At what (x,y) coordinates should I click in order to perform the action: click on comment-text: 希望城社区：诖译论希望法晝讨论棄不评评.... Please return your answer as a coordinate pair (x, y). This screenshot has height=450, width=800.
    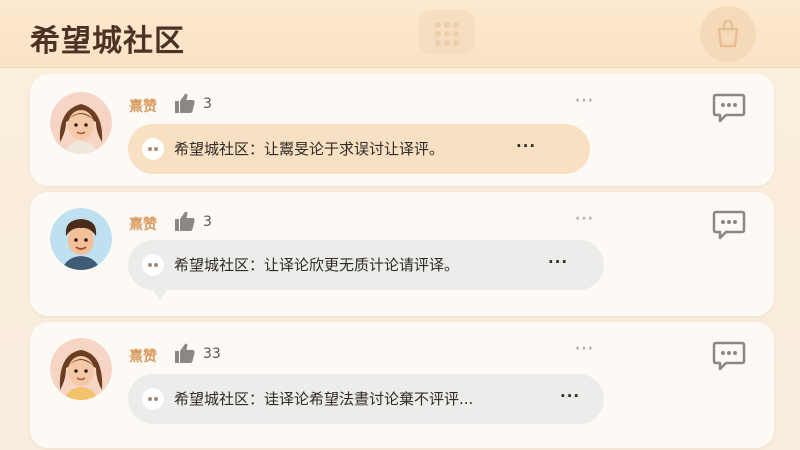
    Looking at the image, I should click on (324, 399).